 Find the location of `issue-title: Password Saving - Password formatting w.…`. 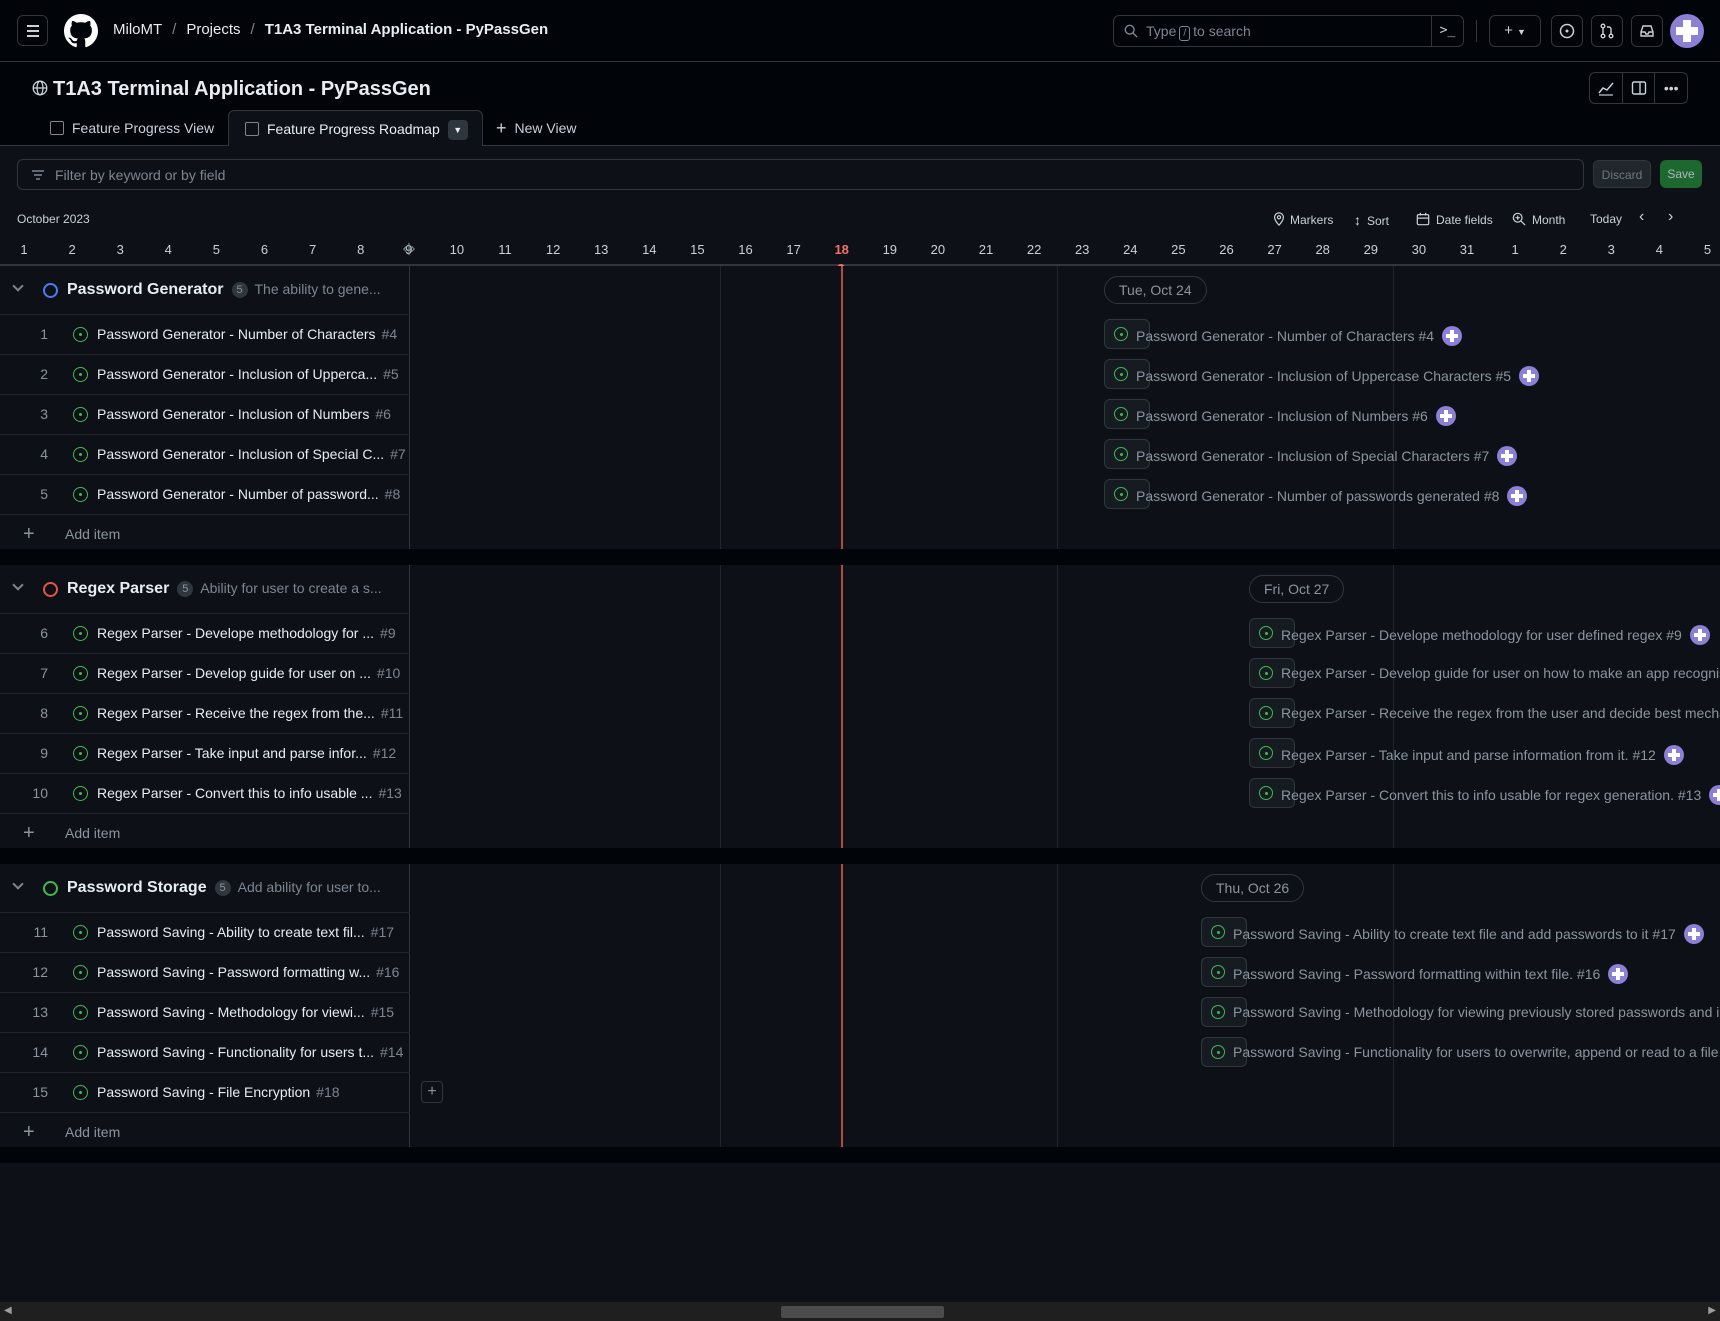

issue-title: Password Saving - Password formatting w.… is located at coordinates (233, 972).